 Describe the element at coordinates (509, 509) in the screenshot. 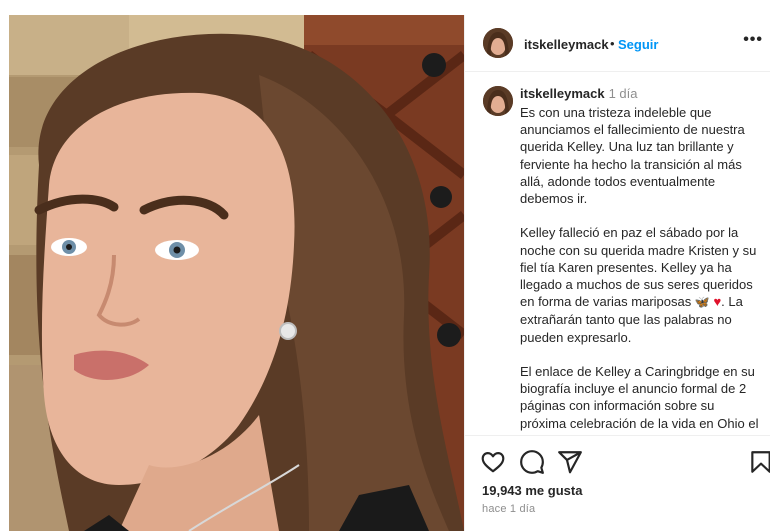

I see `post-timestamp: hace 1 día` at that location.